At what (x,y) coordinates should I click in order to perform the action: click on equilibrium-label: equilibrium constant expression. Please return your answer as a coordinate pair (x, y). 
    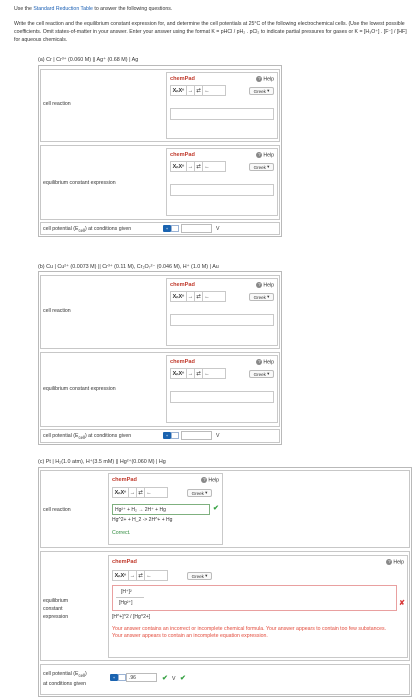
    Looking at the image, I should click on (79, 389).